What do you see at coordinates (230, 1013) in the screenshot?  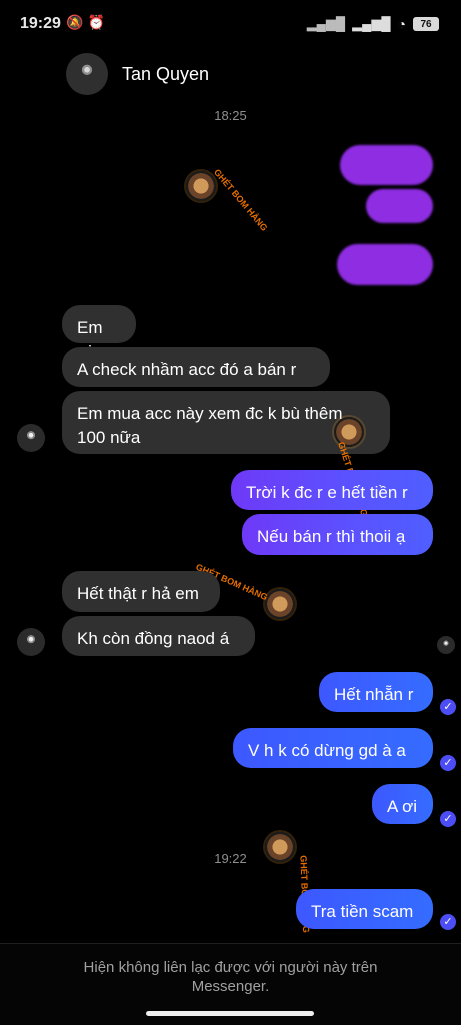 I see `home-indicator` at bounding box center [230, 1013].